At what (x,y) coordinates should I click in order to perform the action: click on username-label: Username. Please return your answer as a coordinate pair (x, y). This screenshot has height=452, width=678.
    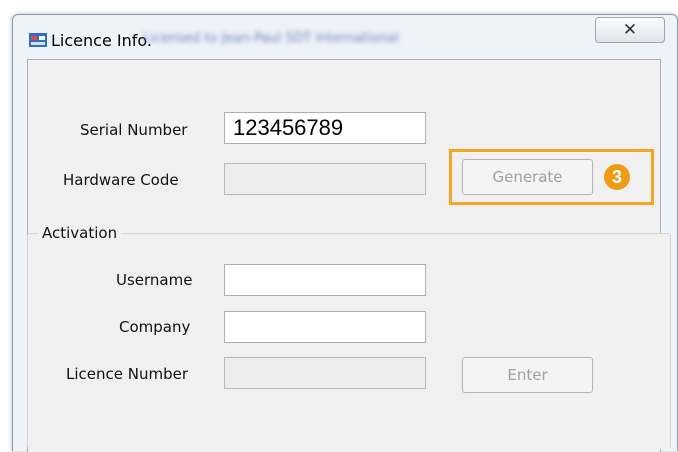
    Looking at the image, I should click on (154, 280).